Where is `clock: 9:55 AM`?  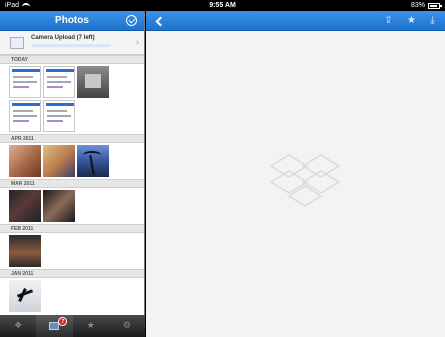 clock: 9:55 AM is located at coordinates (222, 5).